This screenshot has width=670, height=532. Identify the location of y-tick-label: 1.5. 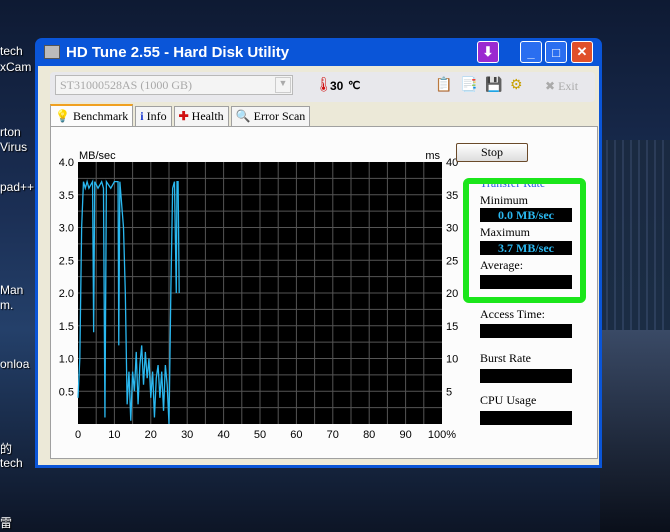
(66, 327).